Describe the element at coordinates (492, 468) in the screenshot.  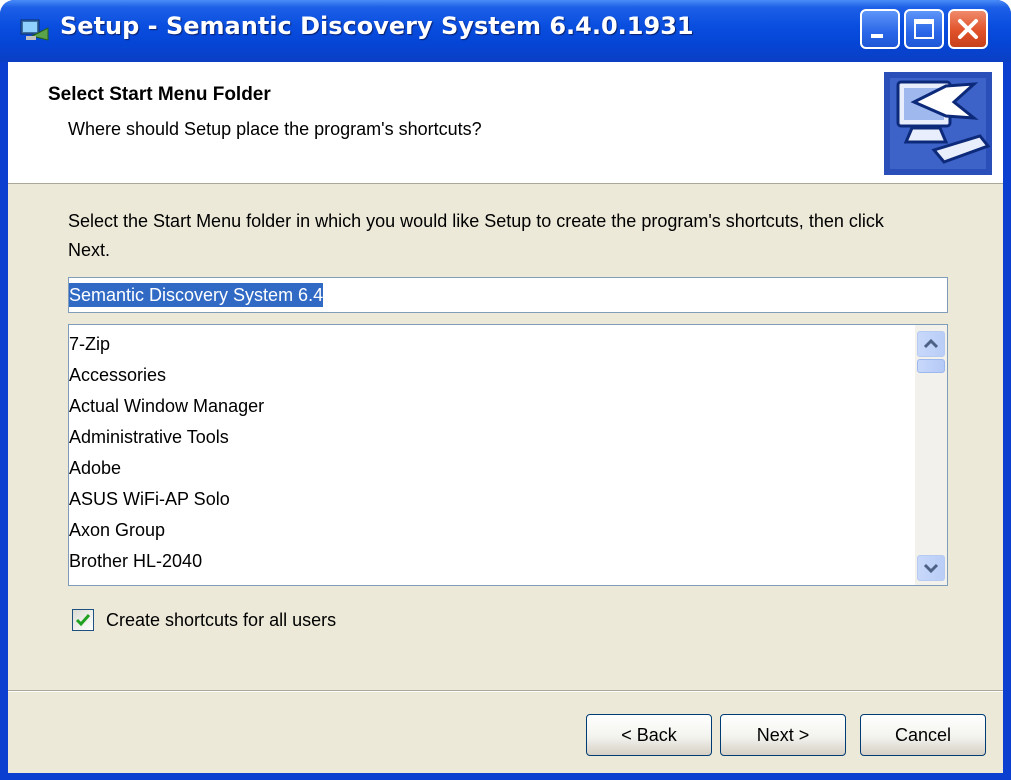
I see `folder-list-item: Adobe` at that location.